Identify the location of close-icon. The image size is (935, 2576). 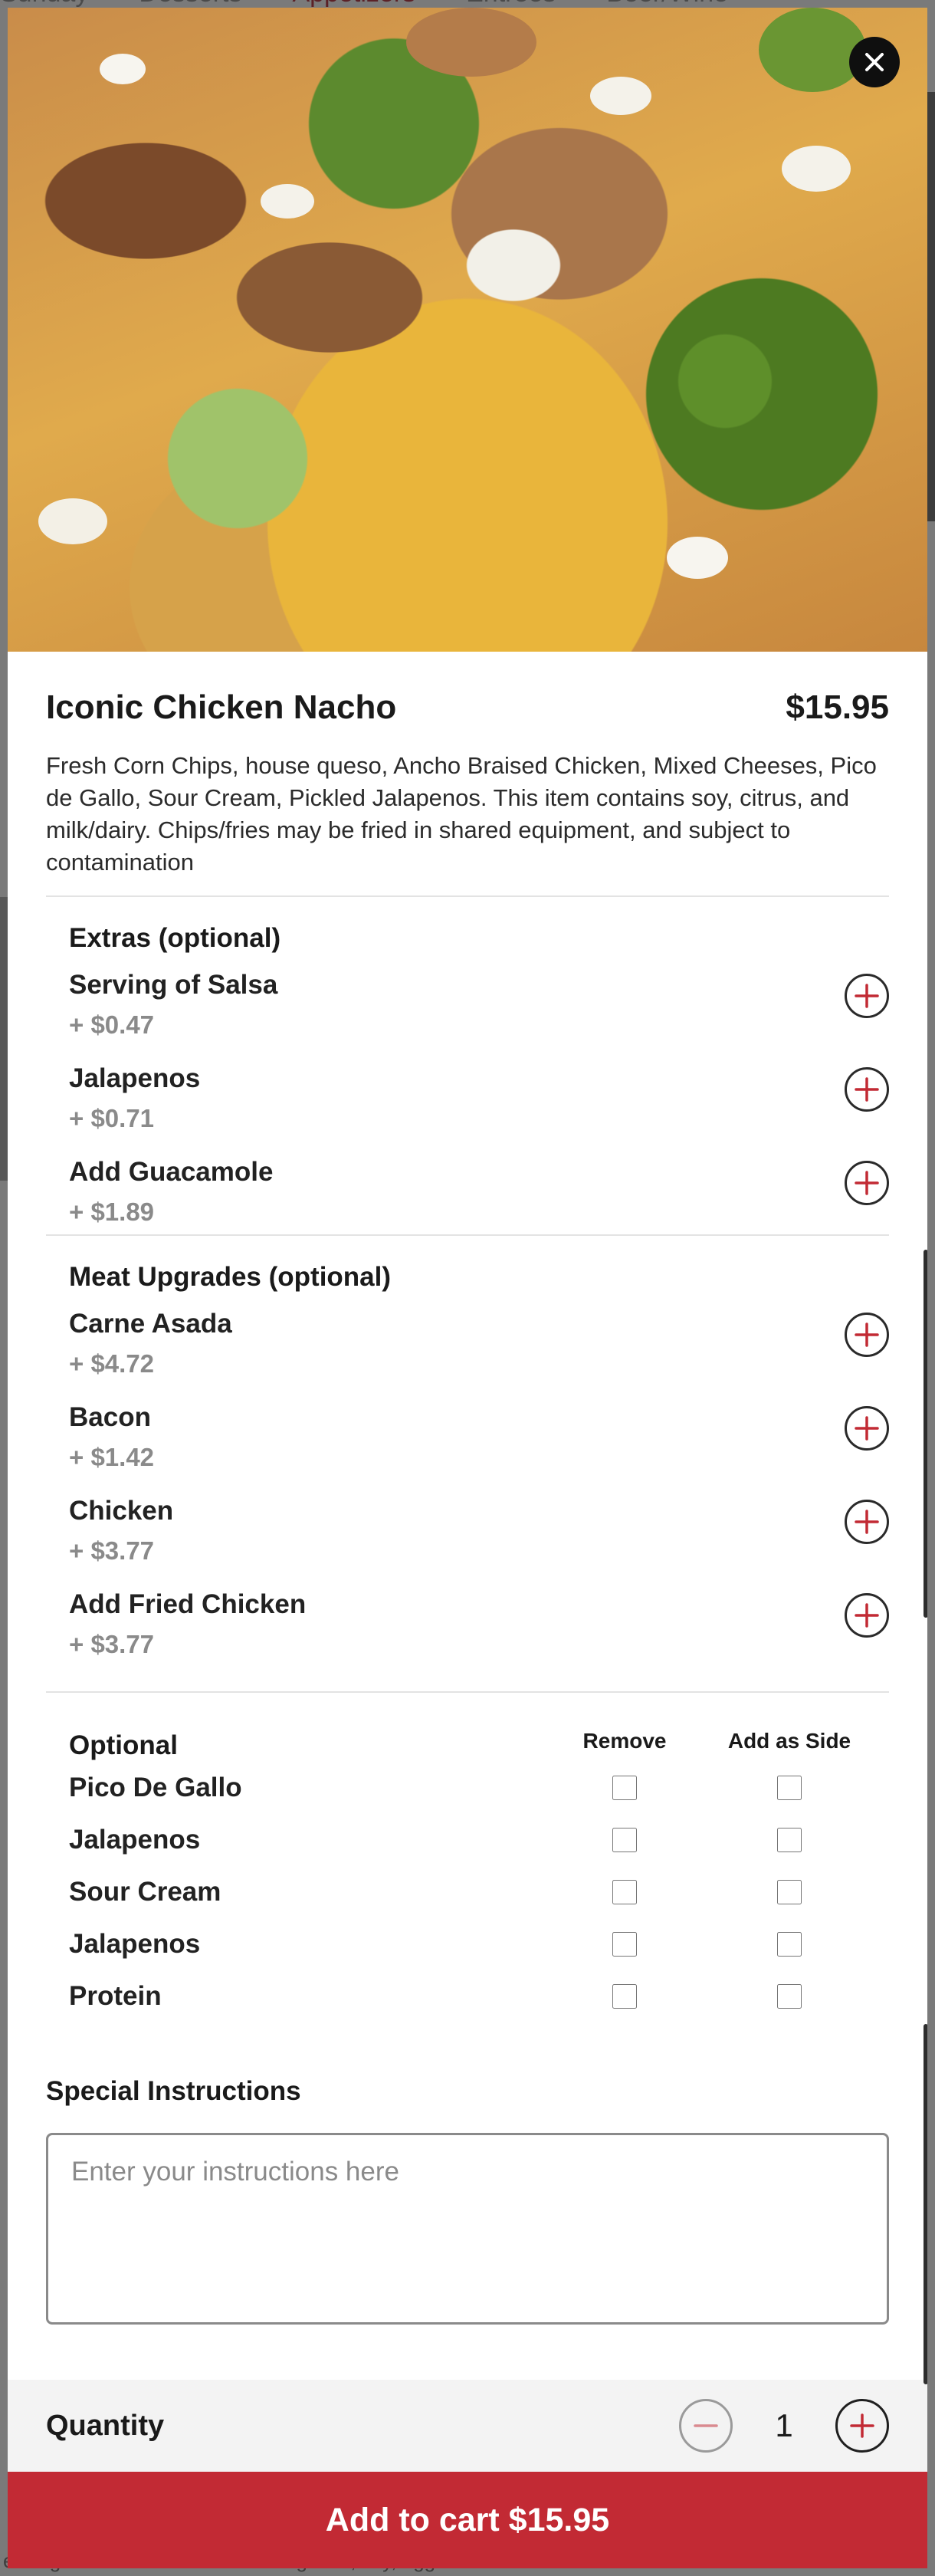
(875, 62).